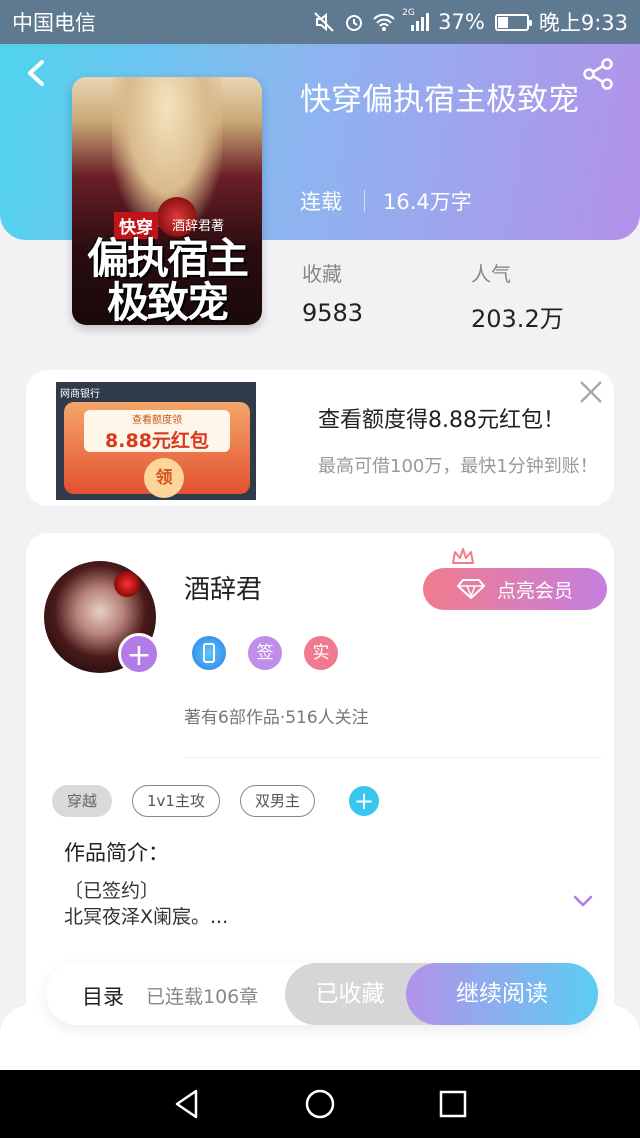 The image size is (640, 1138). What do you see at coordinates (321, 202) in the screenshot?
I see `book-status: 连载` at bounding box center [321, 202].